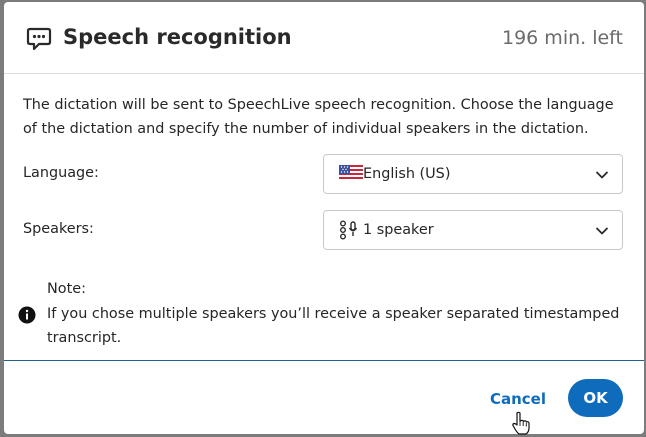  Describe the element at coordinates (349, 230) in the screenshot. I see `speaker-mic-icon` at that location.